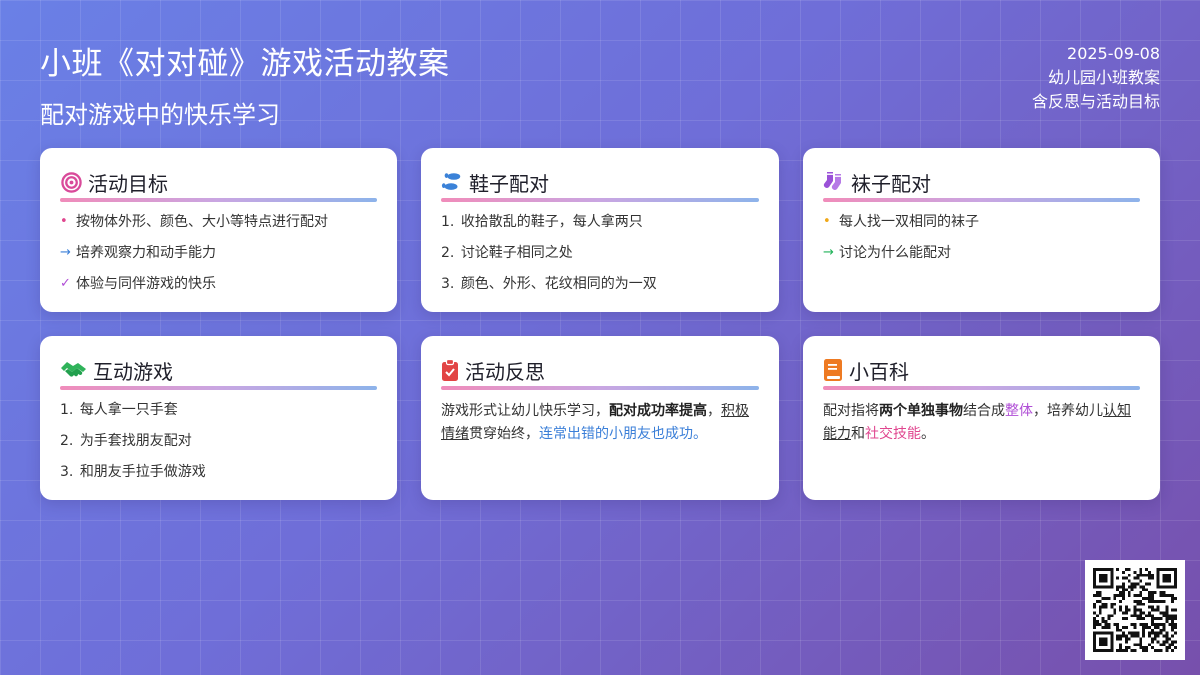  What do you see at coordinates (981, 253) in the screenshot?
I see `list-item: → 讨论为什么能配对` at bounding box center [981, 253].